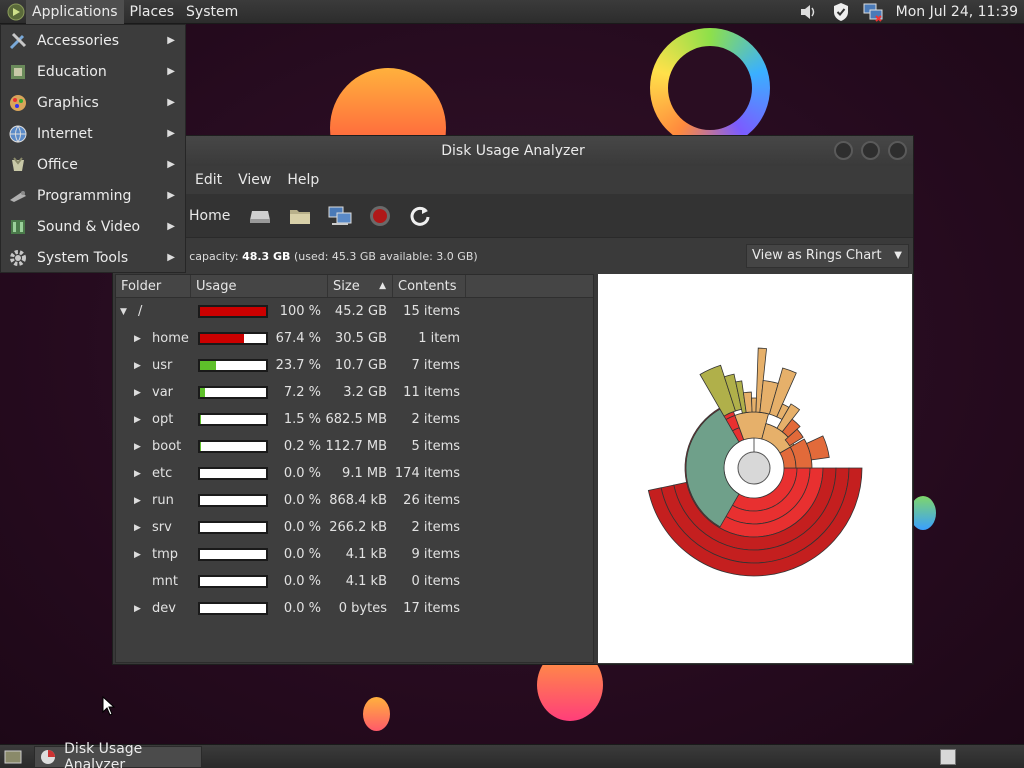 This screenshot has width=1024, height=768. I want to click on menu-item-office: Office ▶, so click(93, 164).